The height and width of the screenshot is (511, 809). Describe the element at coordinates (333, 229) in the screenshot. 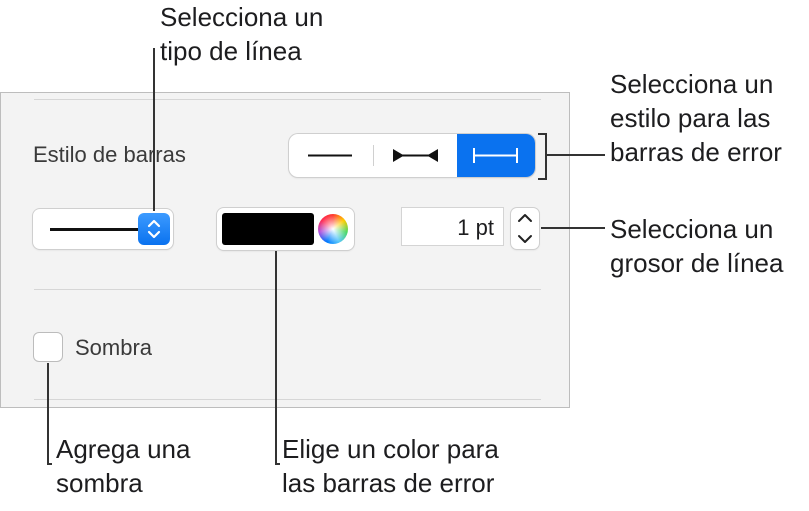

I see `color-wheel-icon` at that location.